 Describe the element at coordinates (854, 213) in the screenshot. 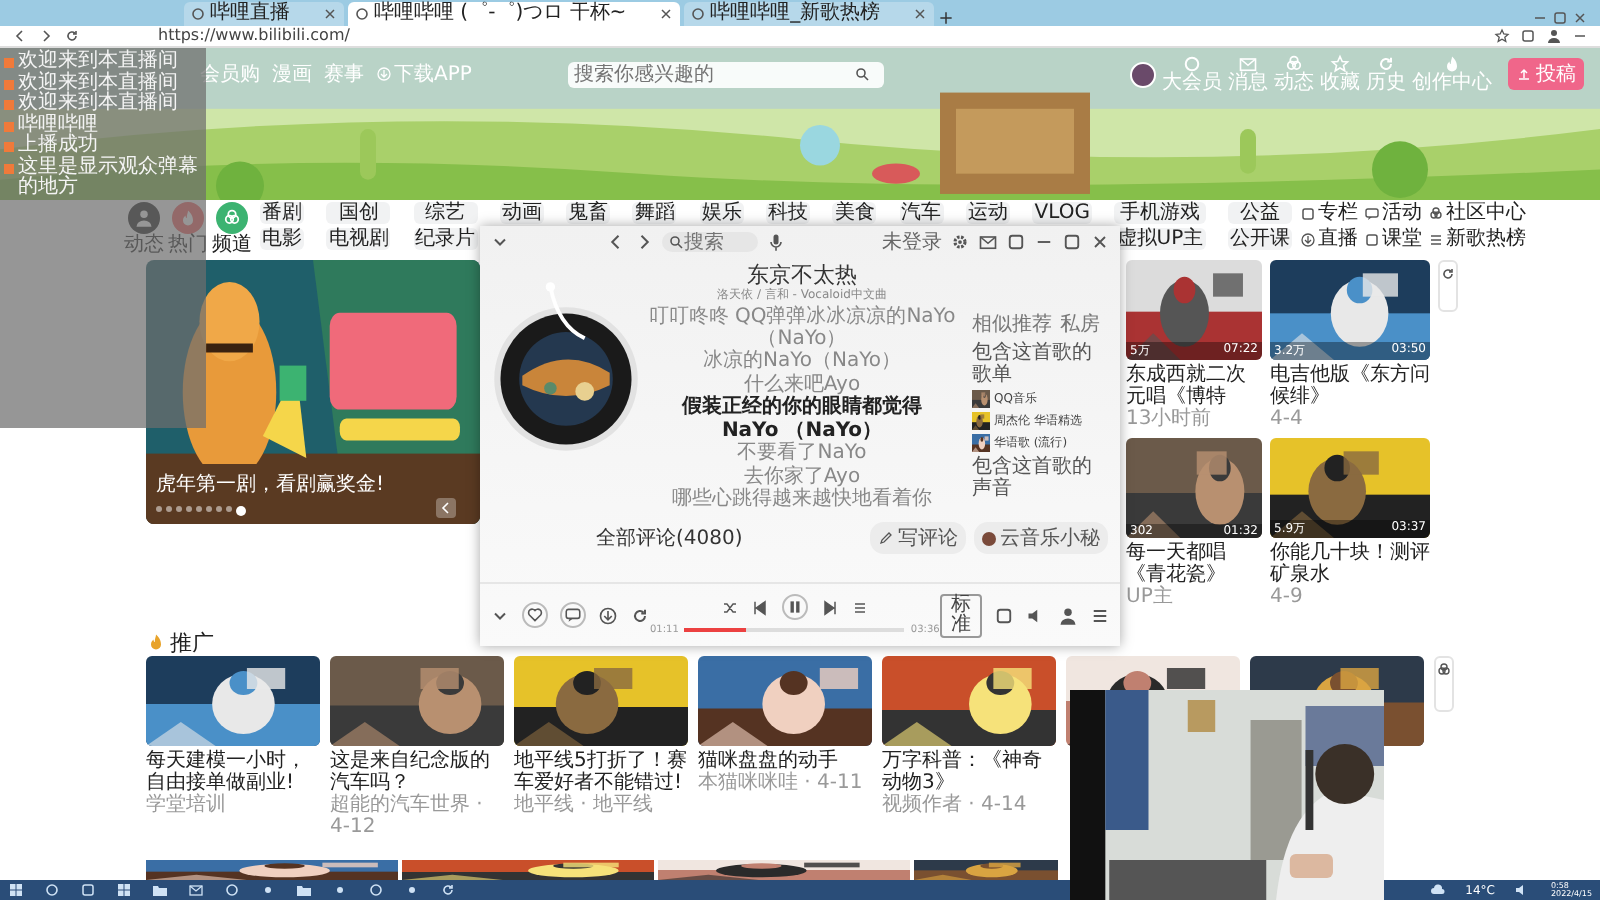

I see `category-tag: 美食` at that location.